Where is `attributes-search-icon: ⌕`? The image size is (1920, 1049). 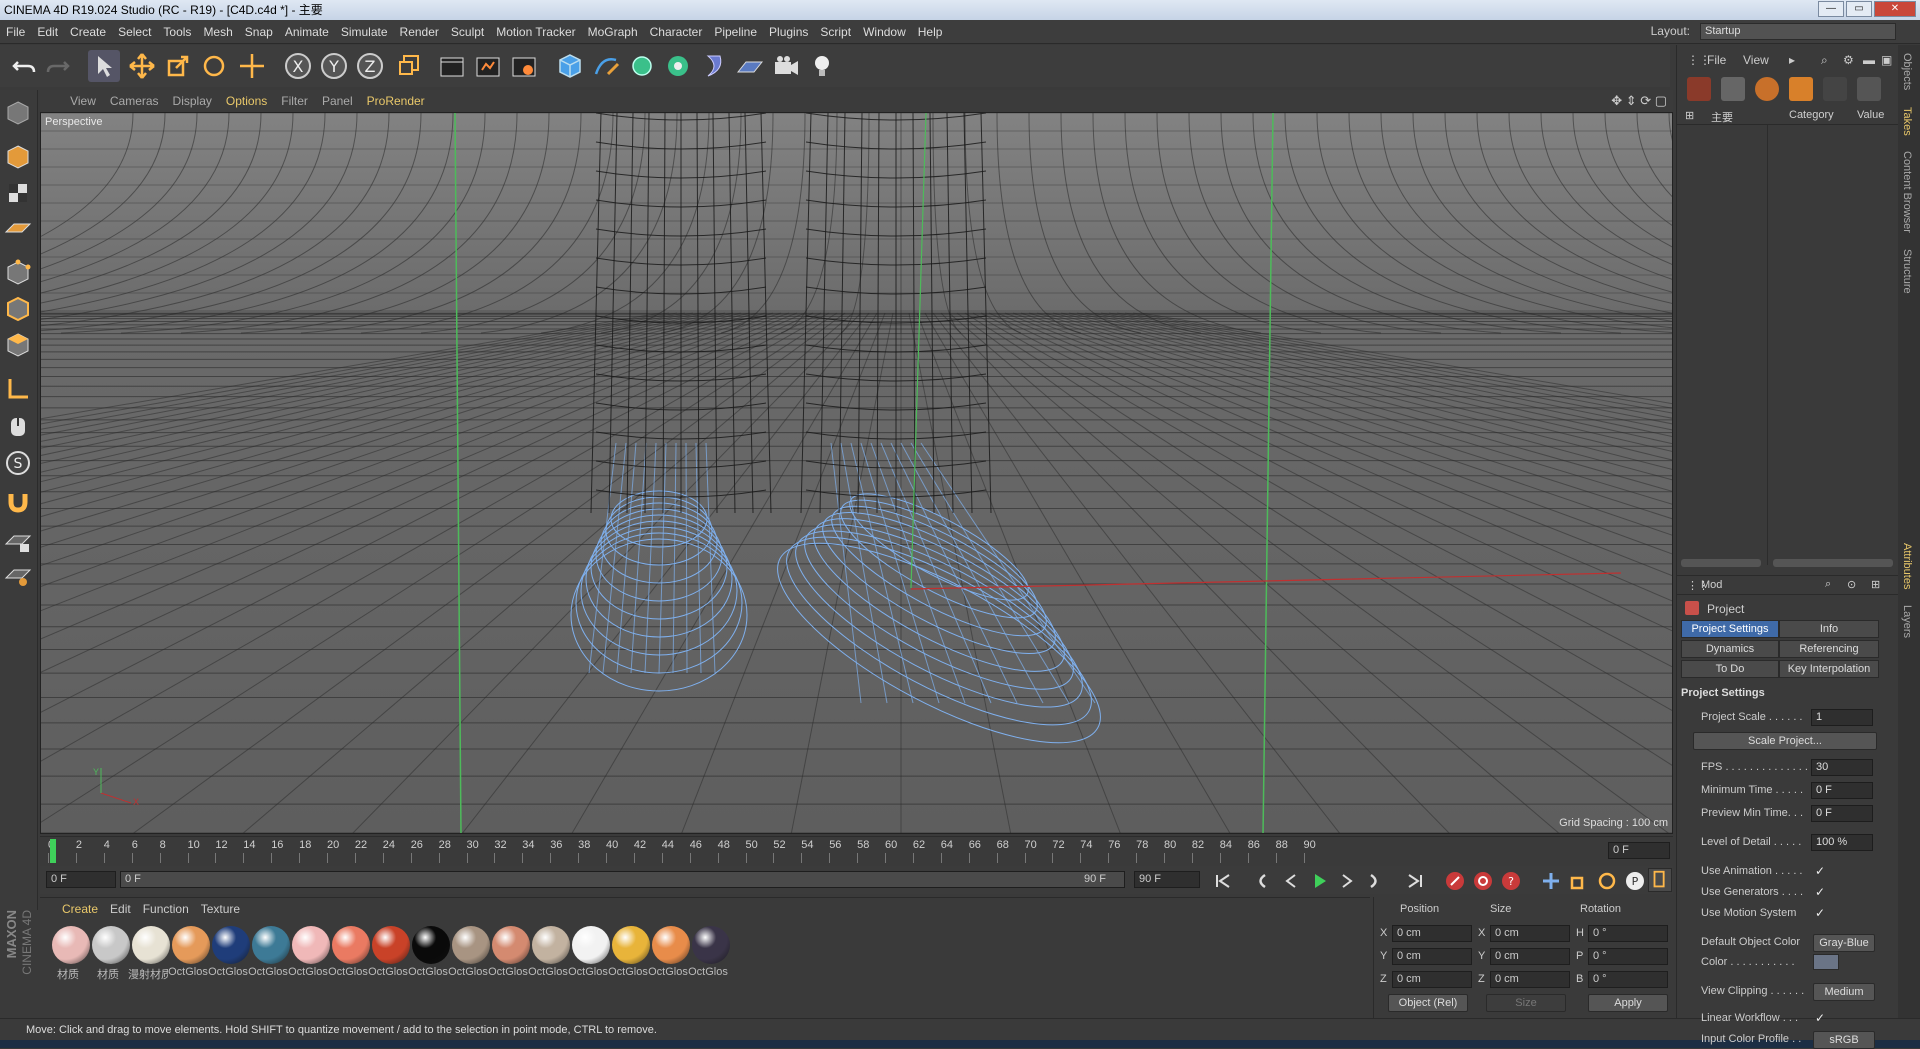 attributes-search-icon: ⌕ is located at coordinates (1828, 584).